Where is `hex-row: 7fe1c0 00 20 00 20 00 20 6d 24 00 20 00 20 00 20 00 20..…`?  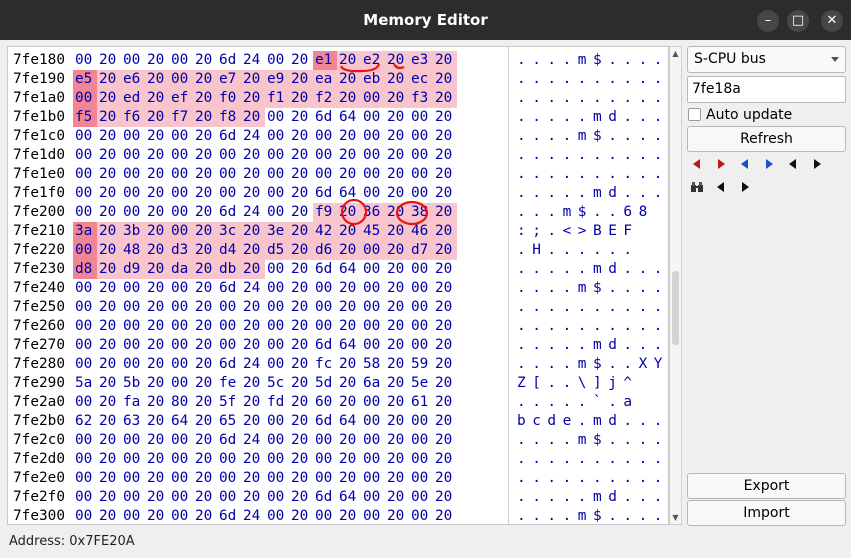 hex-row: 7fe1c0 00 20 00 20 00 20 6d 24 00 20 00 20 00 20 00 20..… is located at coordinates (338, 136).